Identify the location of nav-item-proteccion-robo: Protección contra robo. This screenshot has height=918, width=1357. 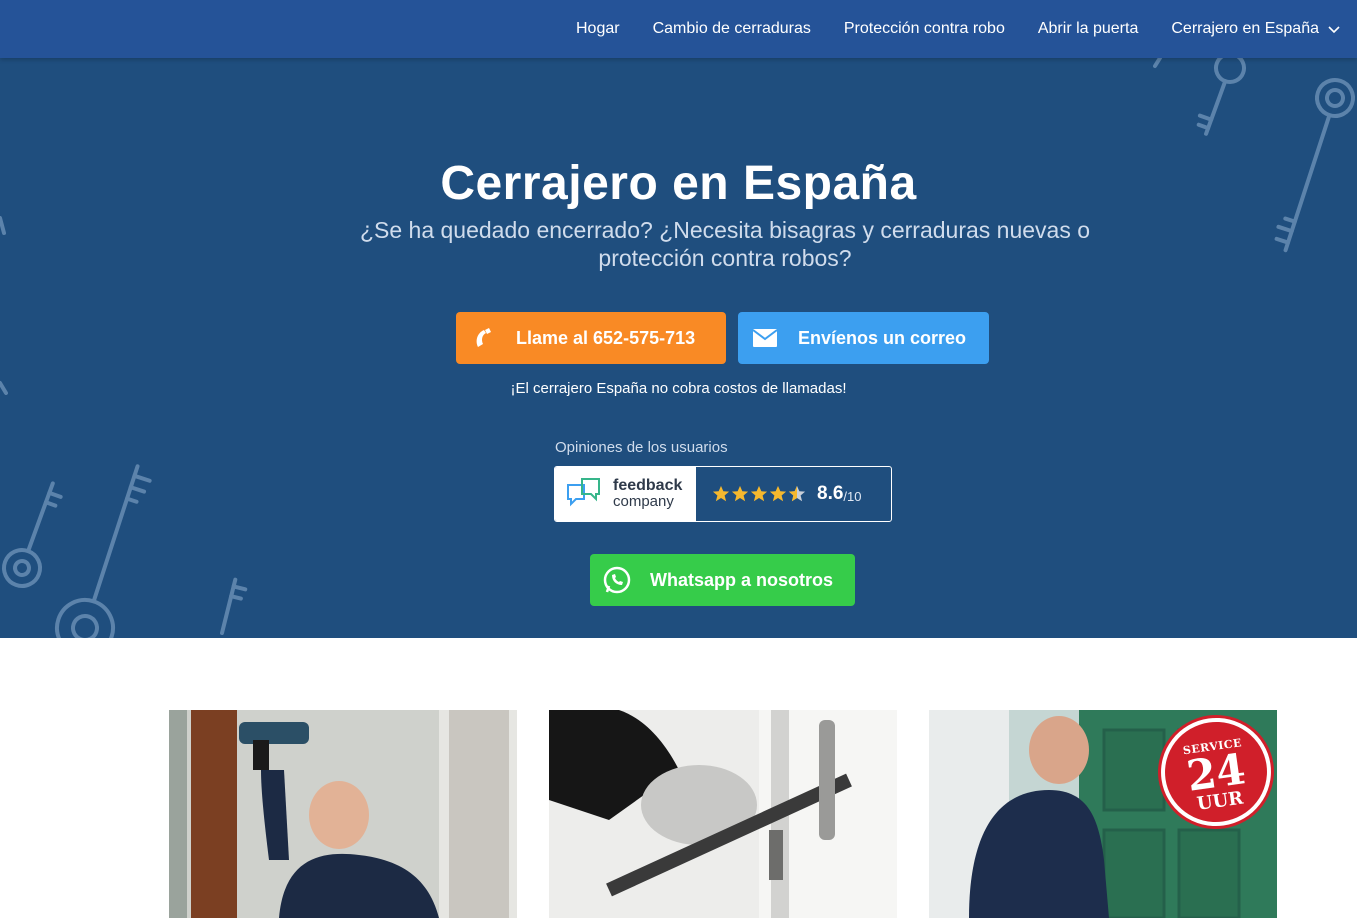
(924, 29).